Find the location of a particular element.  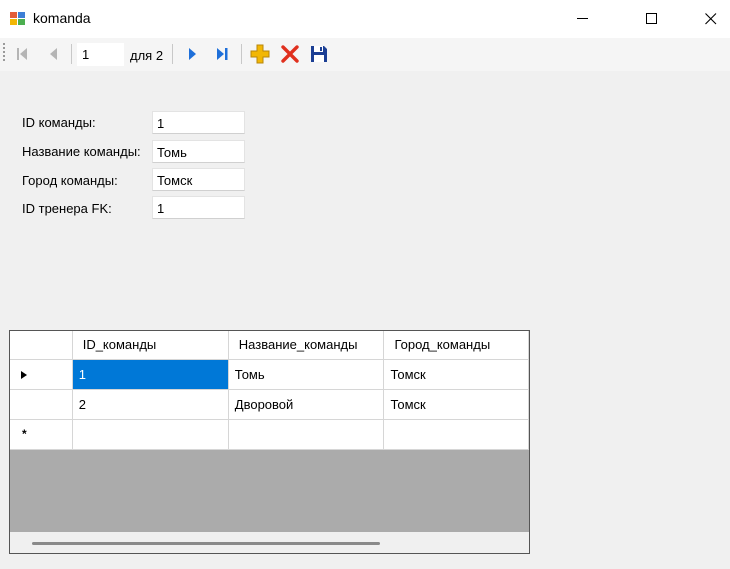

team-city-field: Томск is located at coordinates (198, 179).